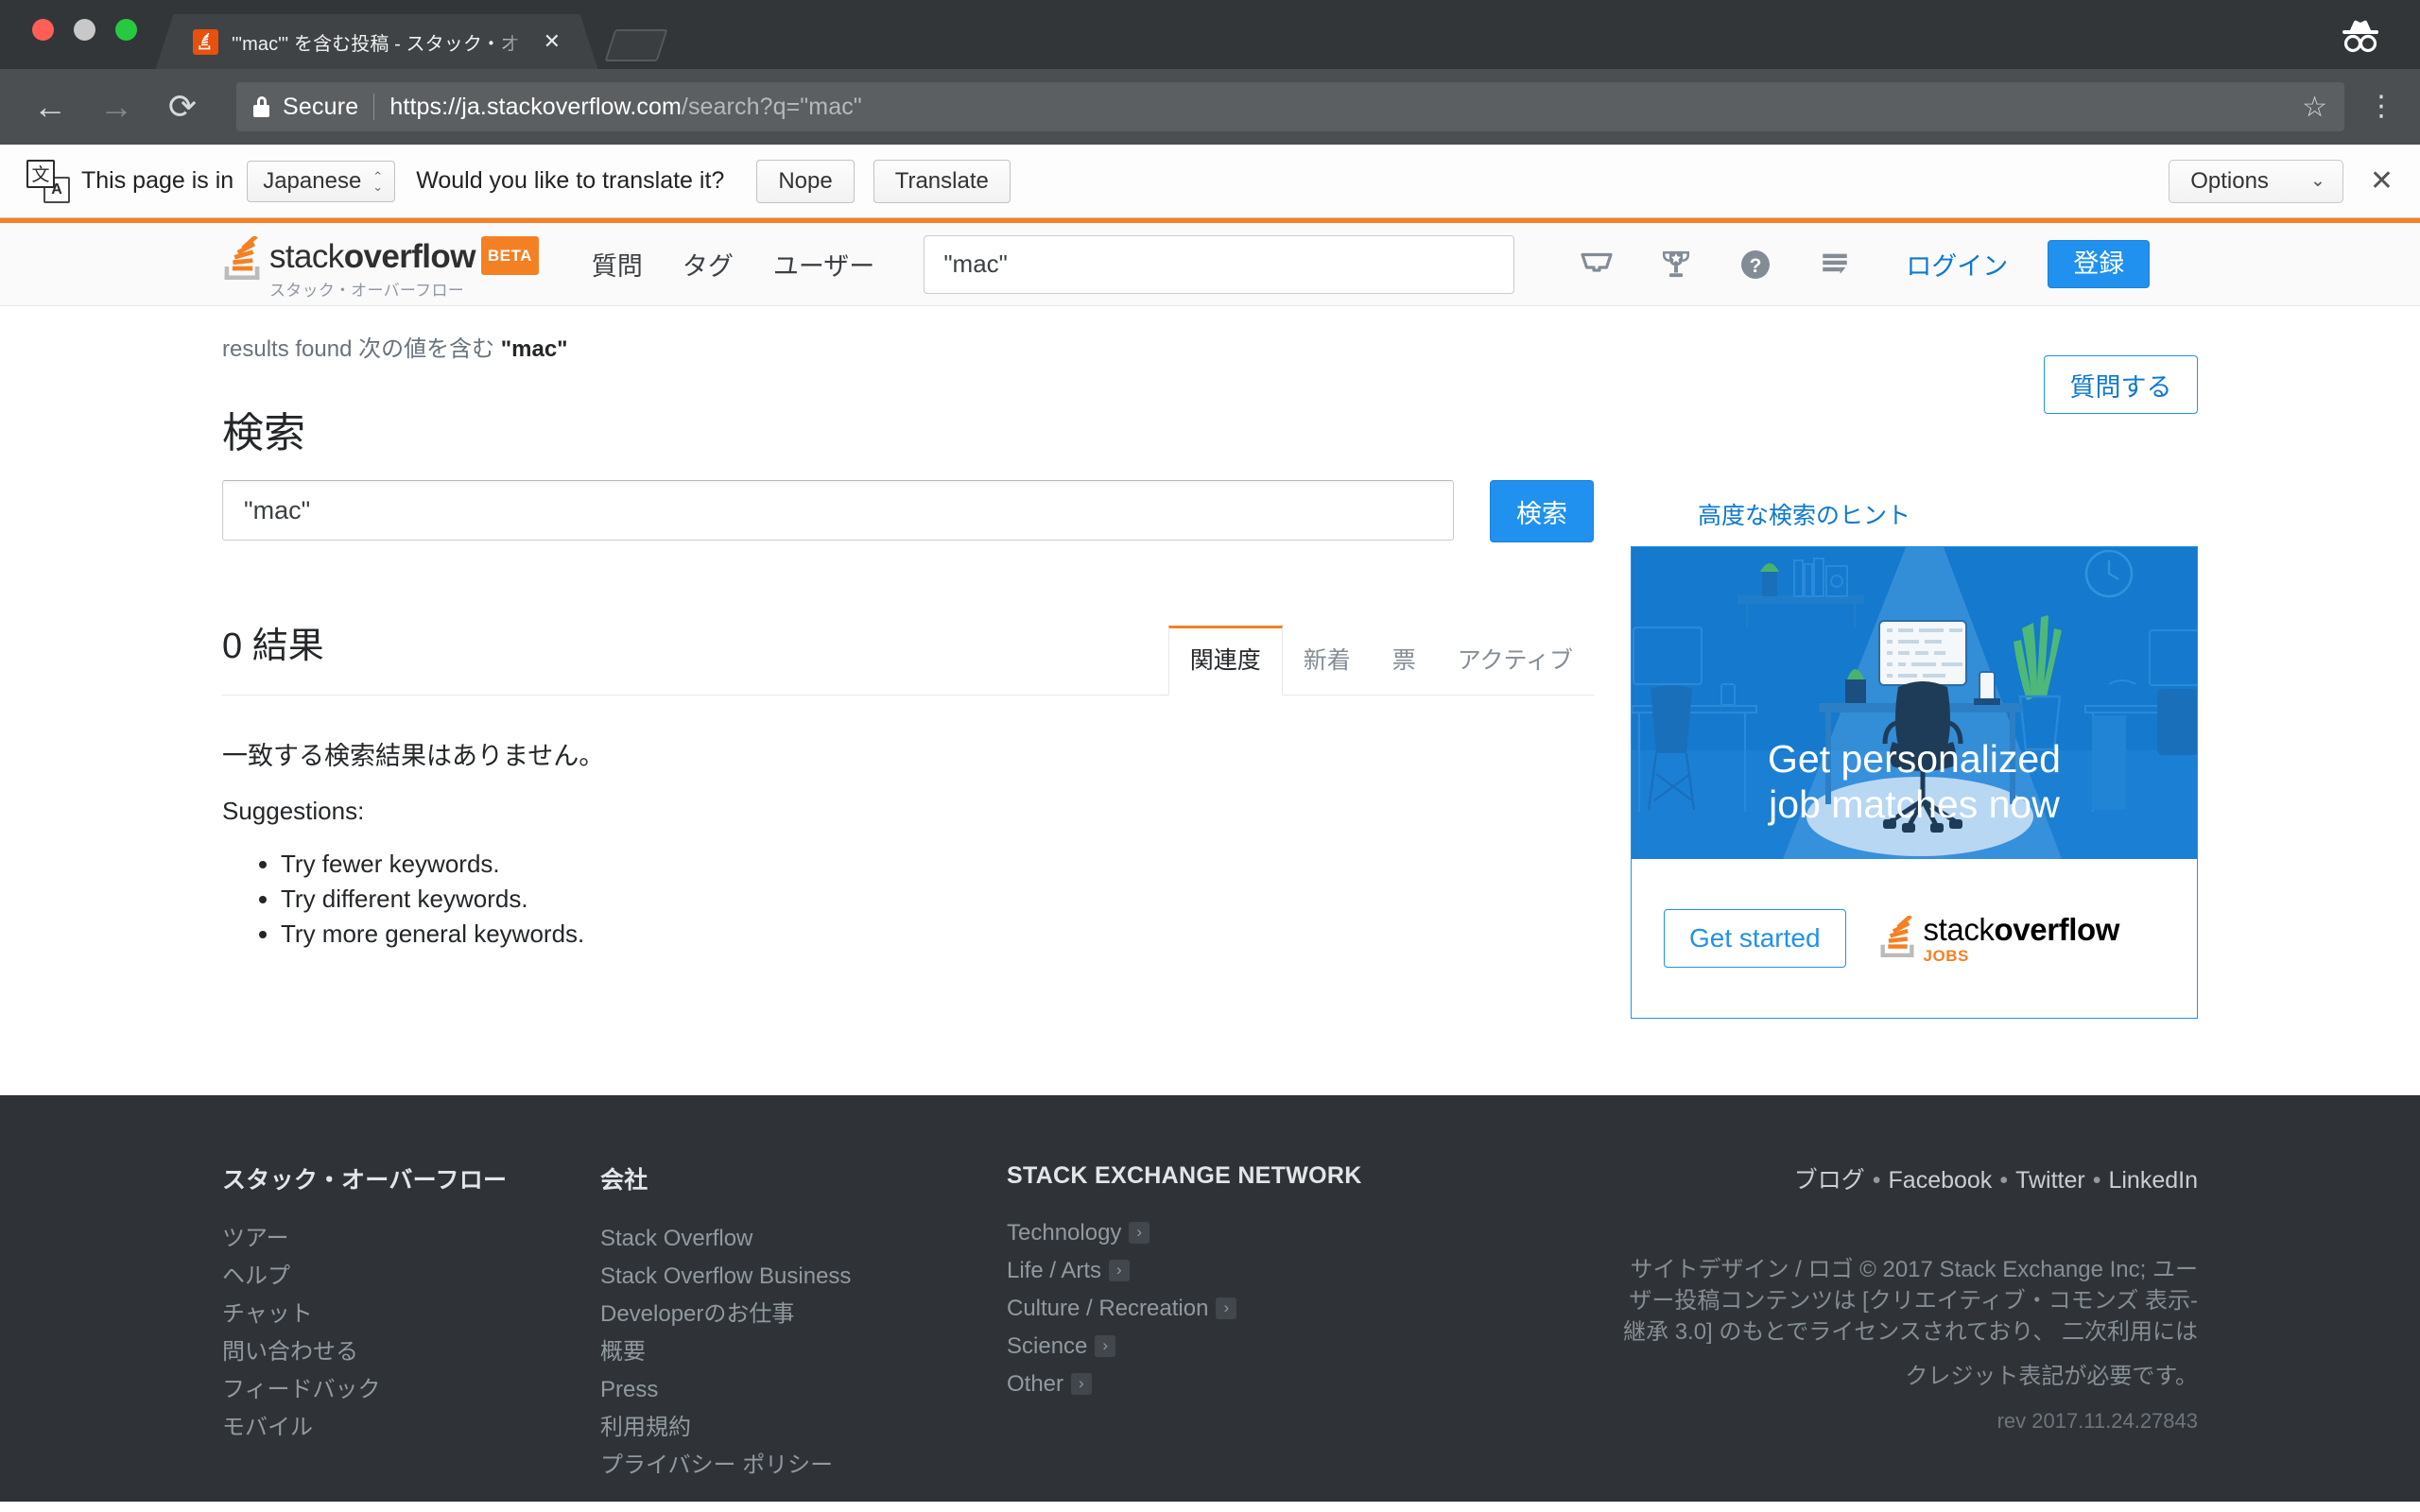  I want to click on jobs-ad-footer: Get started stackoverflow JOBS, so click(1914, 938).